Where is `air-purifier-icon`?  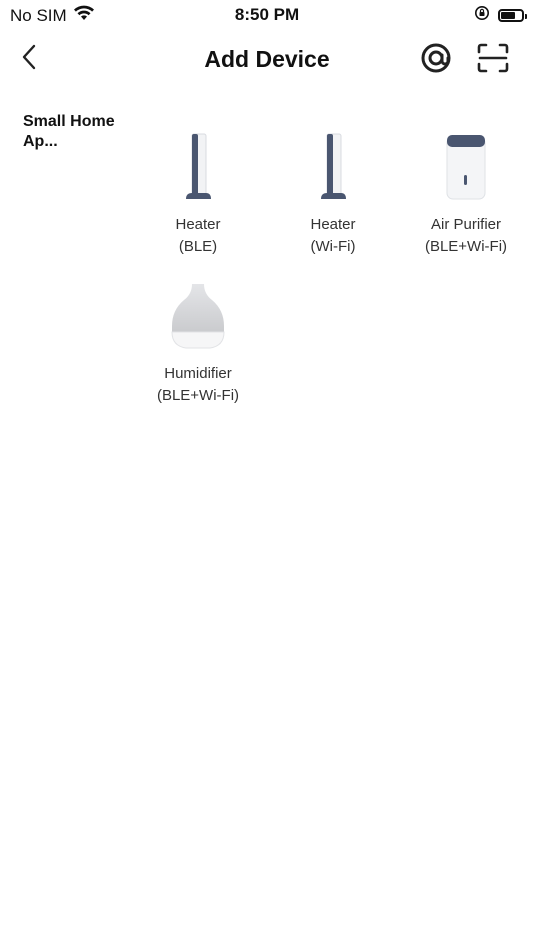 air-purifier-icon is located at coordinates (466, 168).